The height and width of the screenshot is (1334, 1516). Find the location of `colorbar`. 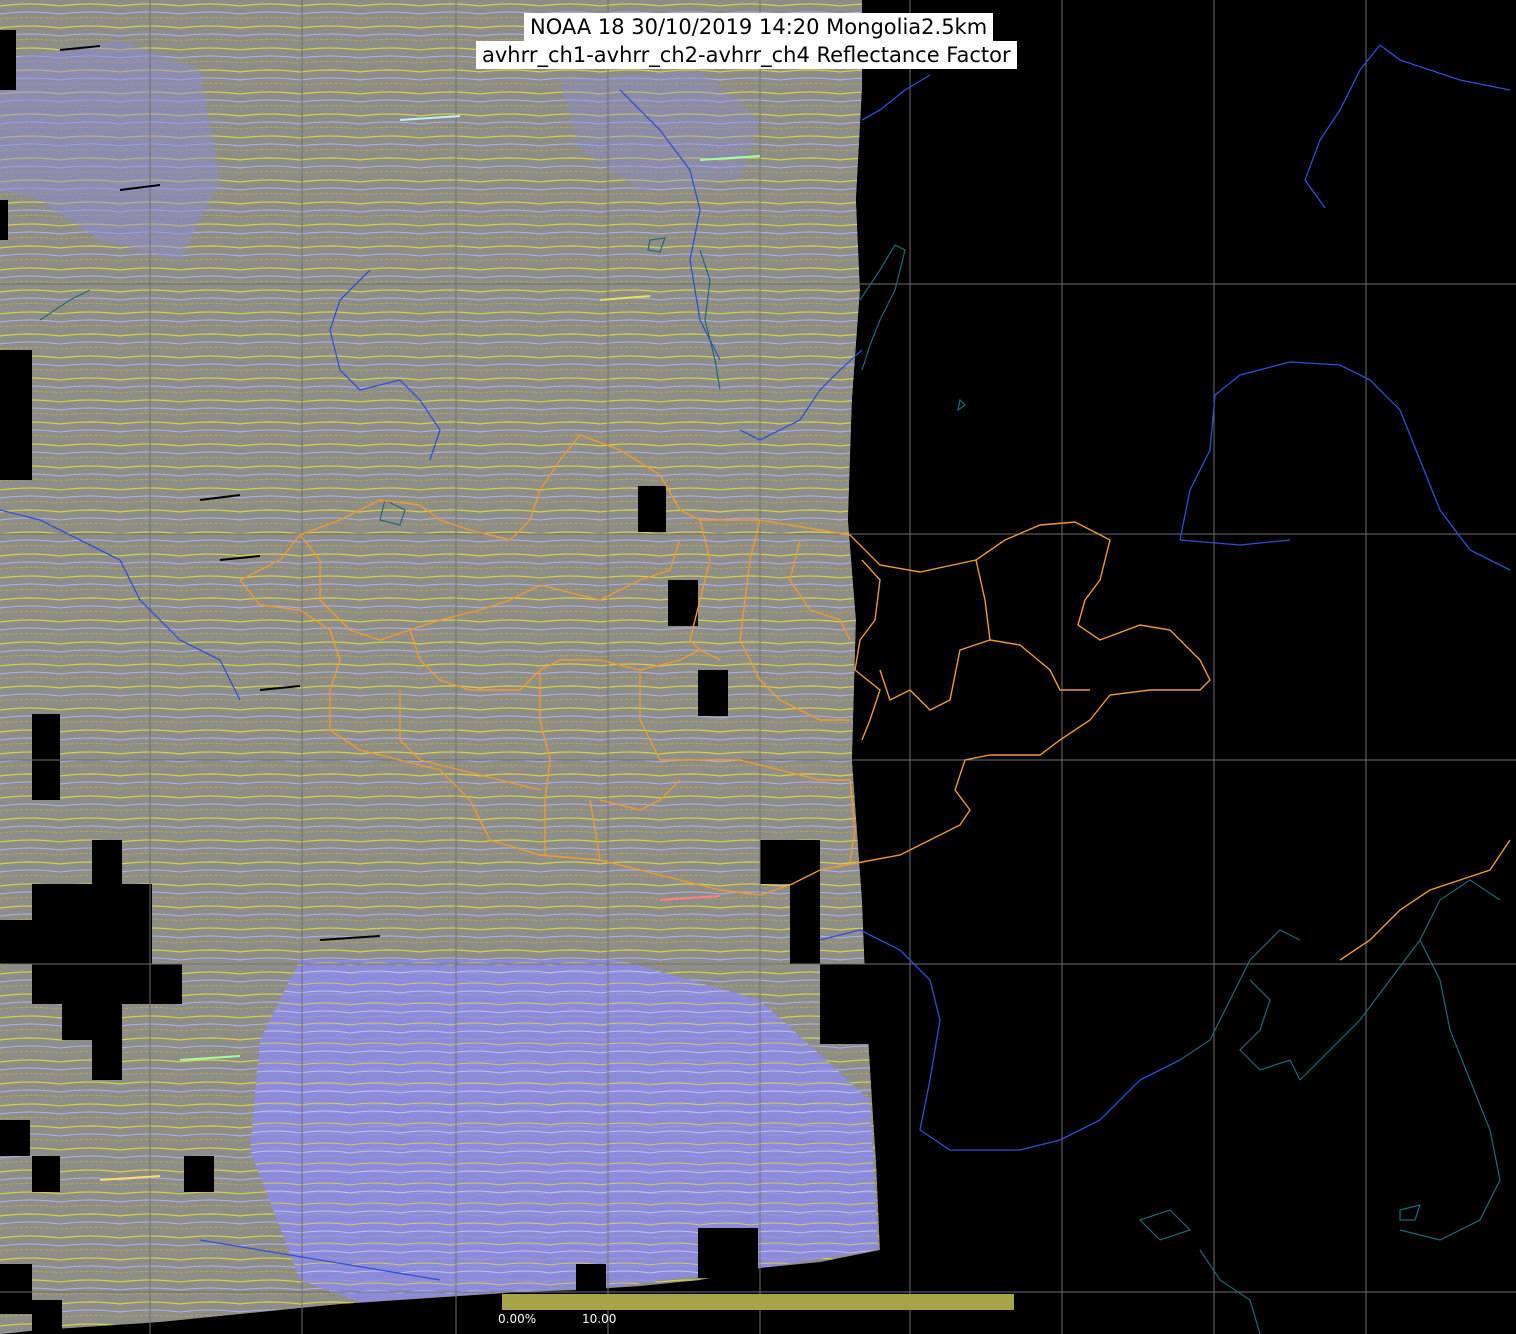

colorbar is located at coordinates (758, 1302).